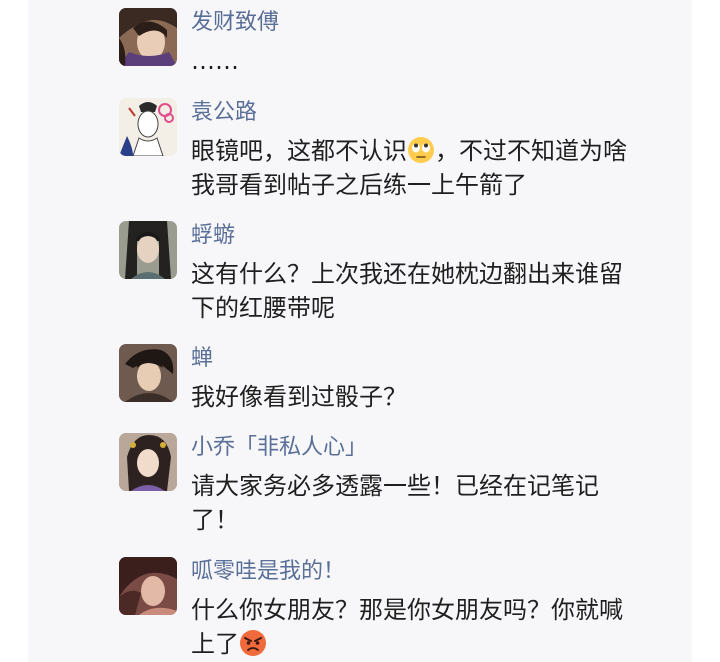 The height and width of the screenshot is (662, 720). I want to click on message-text: 这有什么？上次我还在她枕边翻出来谁留 下的红腰带呢, so click(407, 291).